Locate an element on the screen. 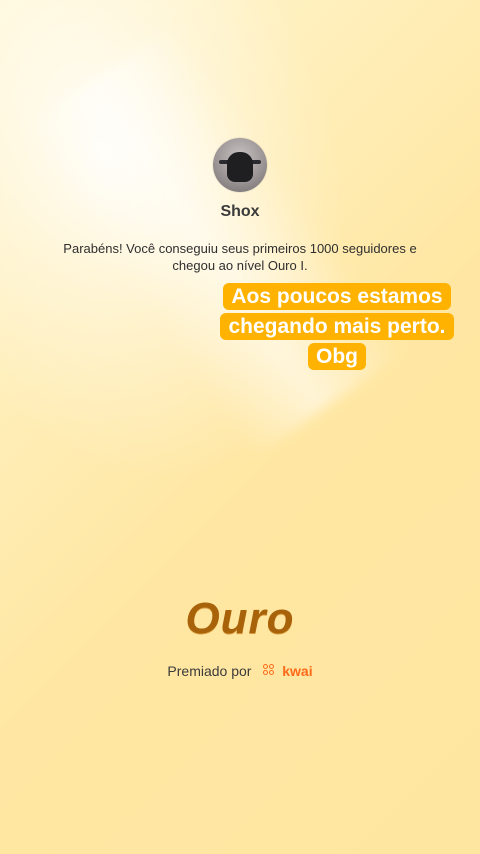 The height and width of the screenshot is (854, 480). awarded-by: Premiado por kwai is located at coordinates (240, 671).